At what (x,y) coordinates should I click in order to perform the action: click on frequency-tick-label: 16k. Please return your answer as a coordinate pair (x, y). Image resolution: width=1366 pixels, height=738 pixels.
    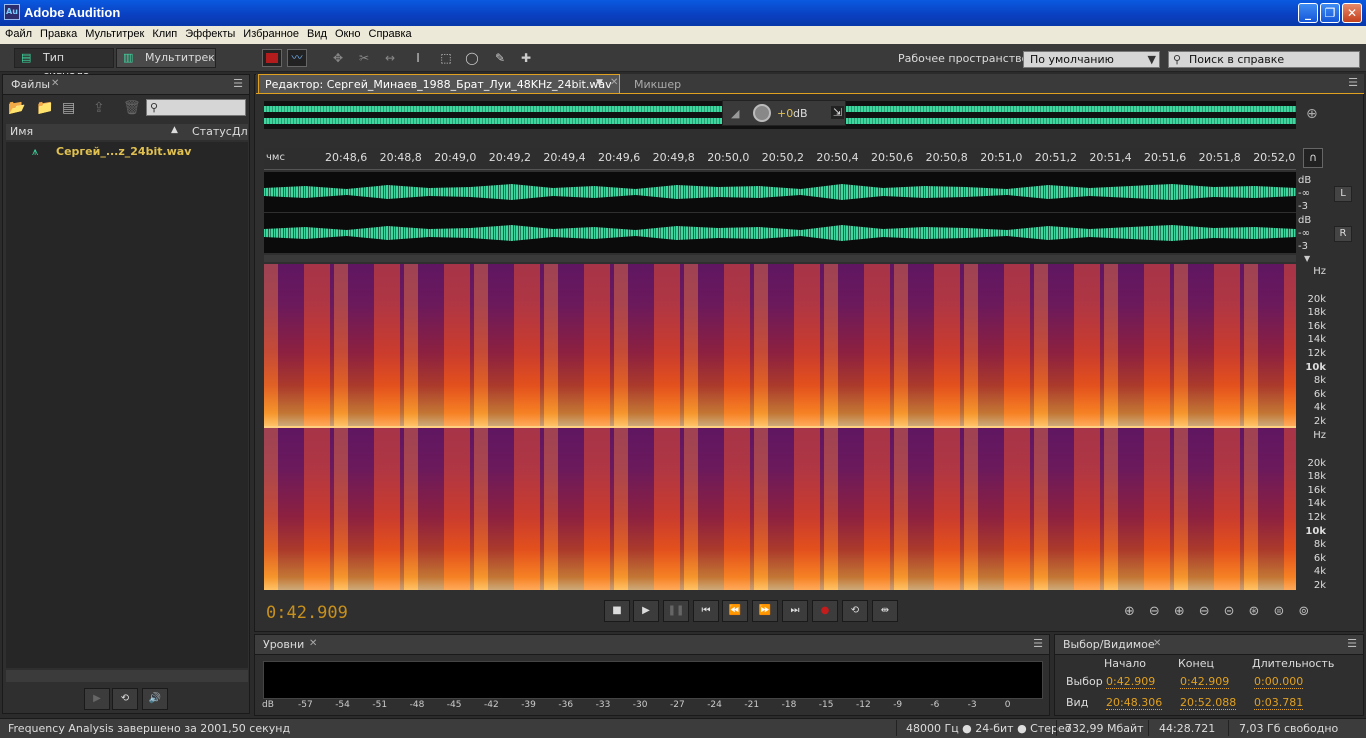
    Looking at the image, I should click on (1316, 490).